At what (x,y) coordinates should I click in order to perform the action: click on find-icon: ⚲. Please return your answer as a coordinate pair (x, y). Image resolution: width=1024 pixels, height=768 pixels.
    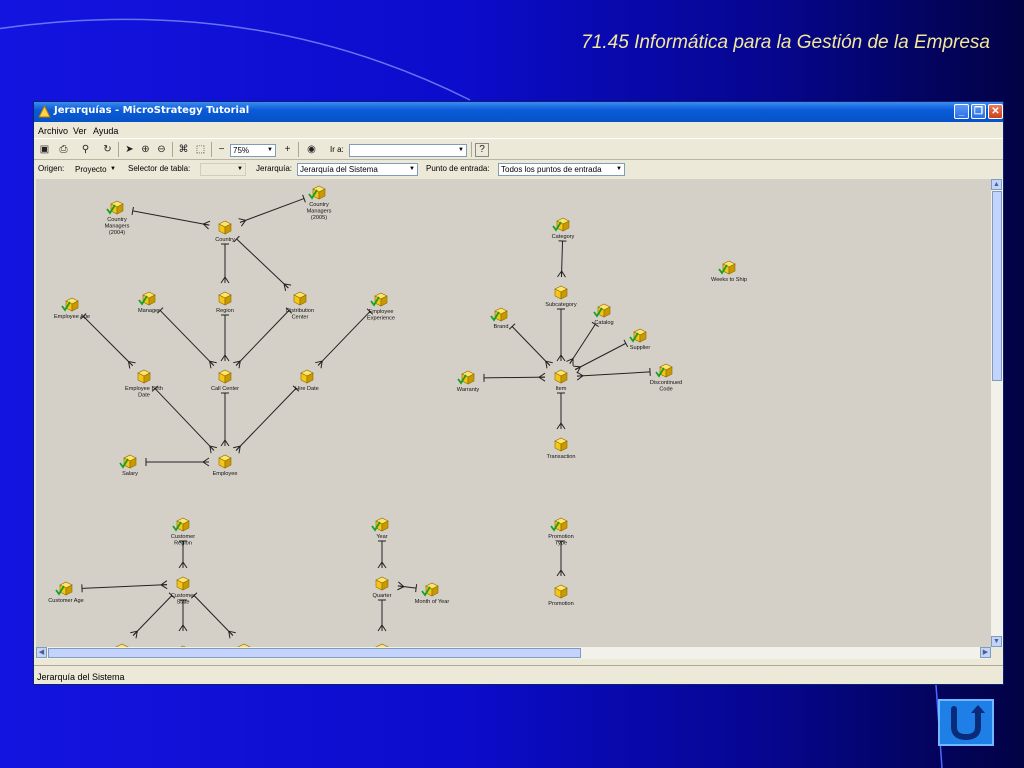
    Looking at the image, I should click on (85, 149).